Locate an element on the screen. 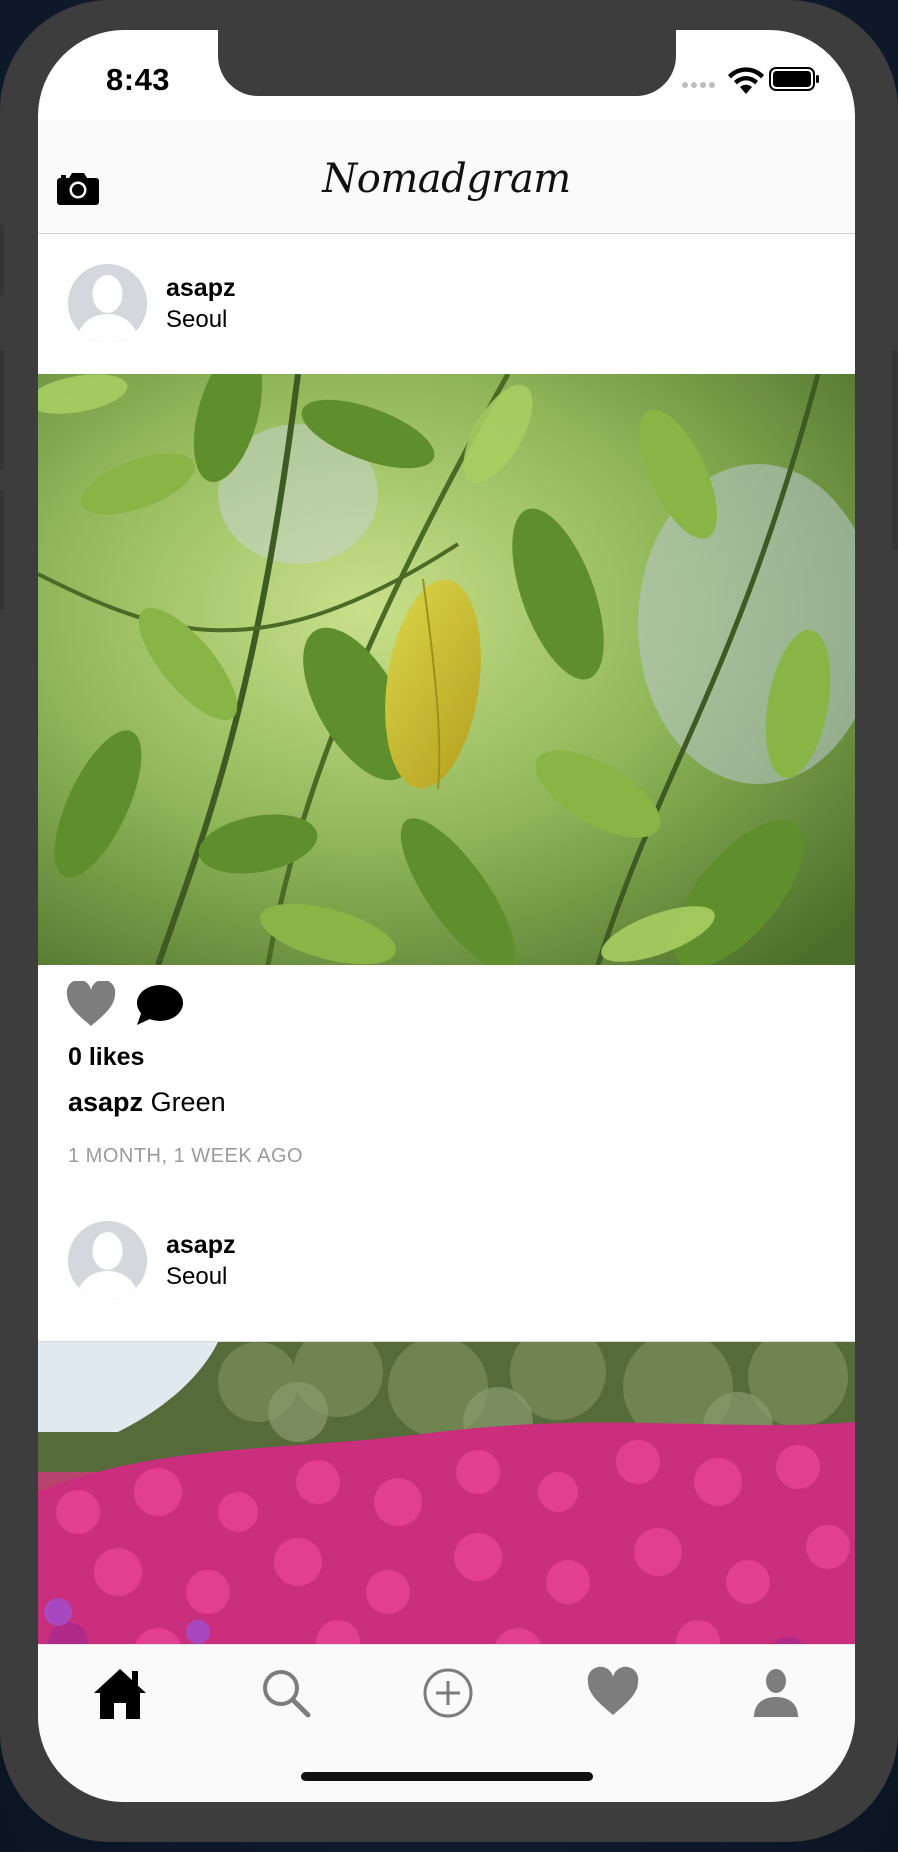 The width and height of the screenshot is (898, 1852). mute-switch is located at coordinates (2, 260).